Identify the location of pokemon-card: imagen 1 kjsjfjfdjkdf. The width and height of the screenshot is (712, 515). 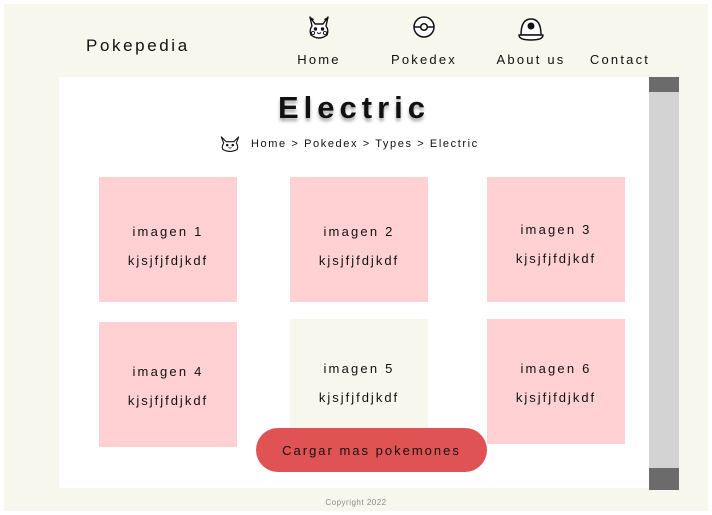
(168, 239).